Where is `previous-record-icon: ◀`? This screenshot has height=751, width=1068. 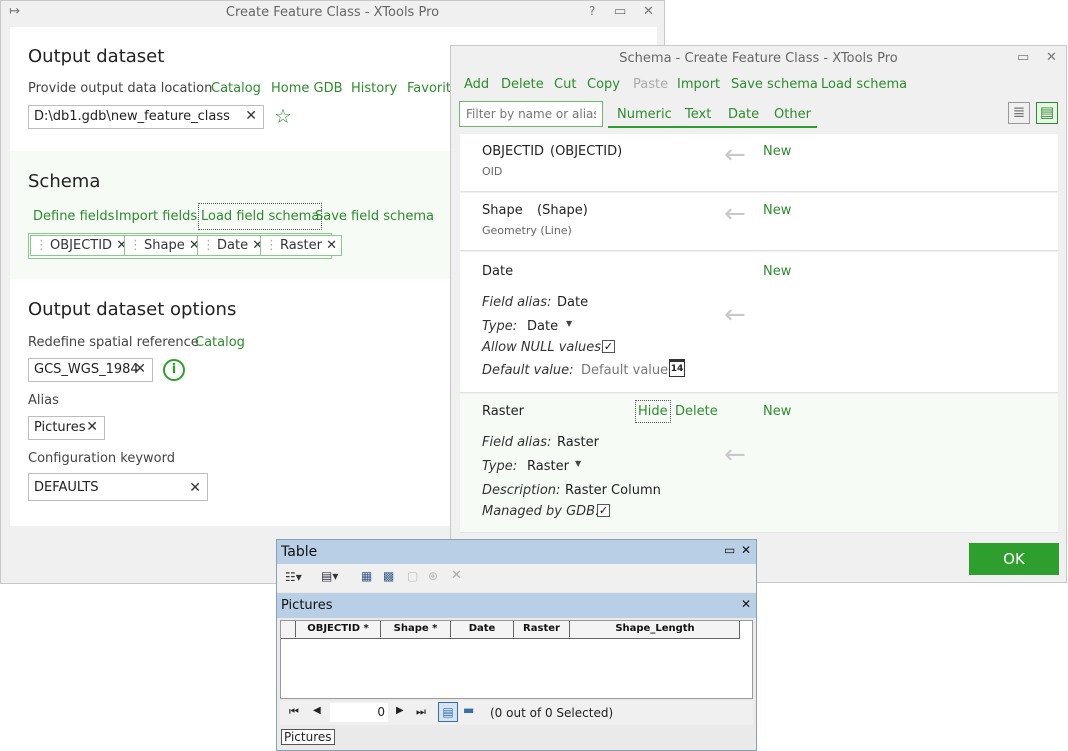 previous-record-icon: ◀ is located at coordinates (317, 710).